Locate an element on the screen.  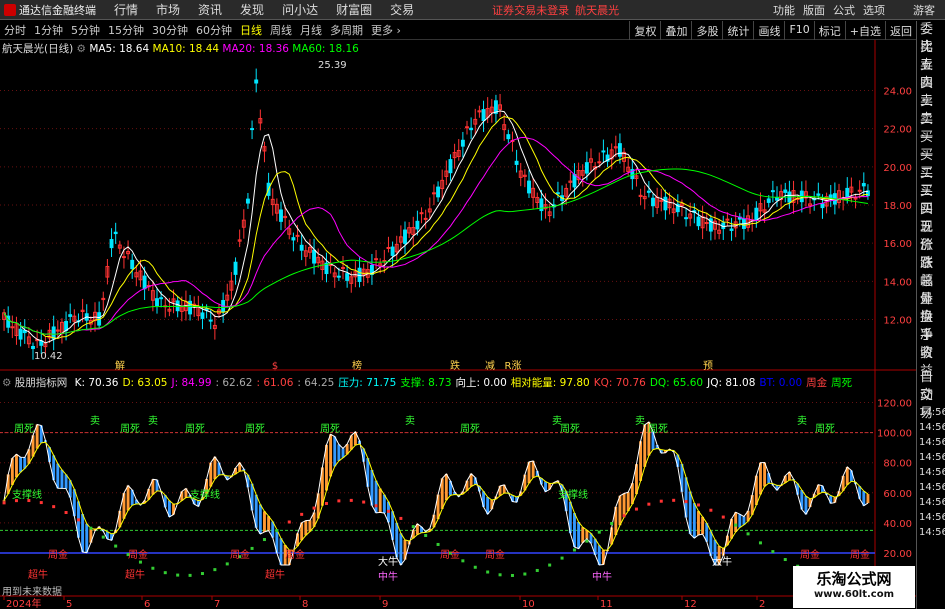
side-item: 卖二 is located at coordinates (931, 110).